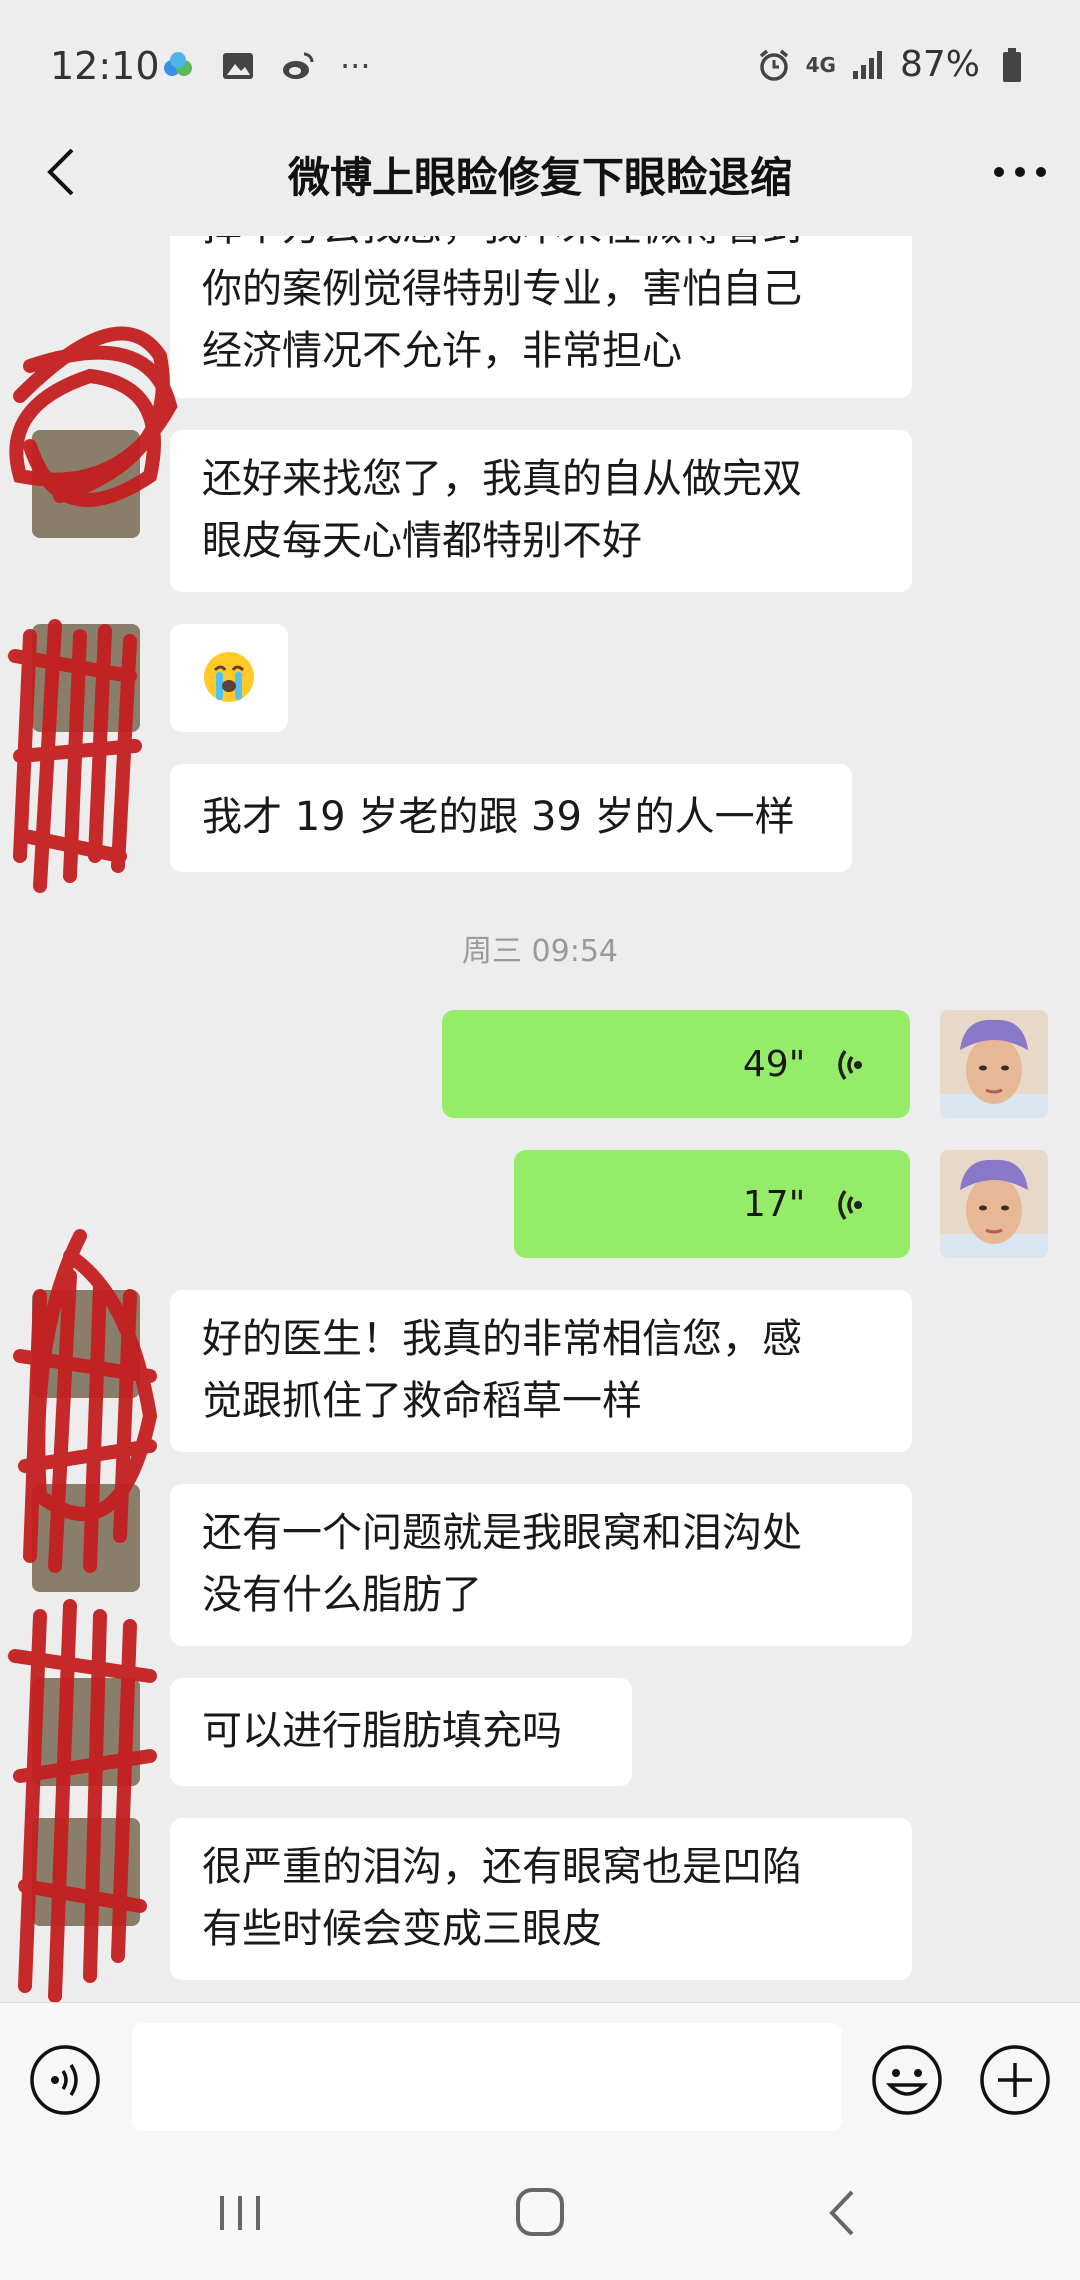 The width and height of the screenshot is (1080, 2280). What do you see at coordinates (939, 64) in the screenshot?
I see `battery-percent: 87%` at bounding box center [939, 64].